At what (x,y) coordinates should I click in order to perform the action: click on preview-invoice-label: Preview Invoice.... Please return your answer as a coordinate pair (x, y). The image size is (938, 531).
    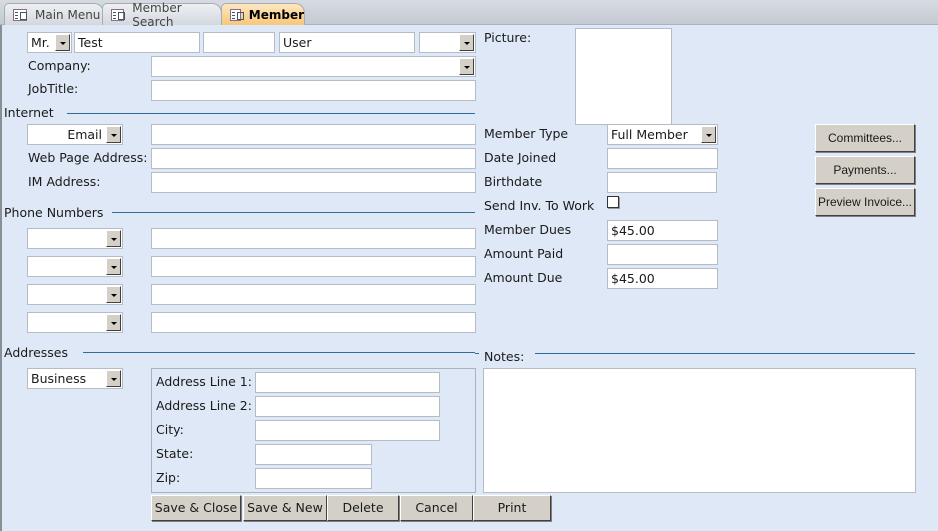
    Looking at the image, I should click on (865, 202).